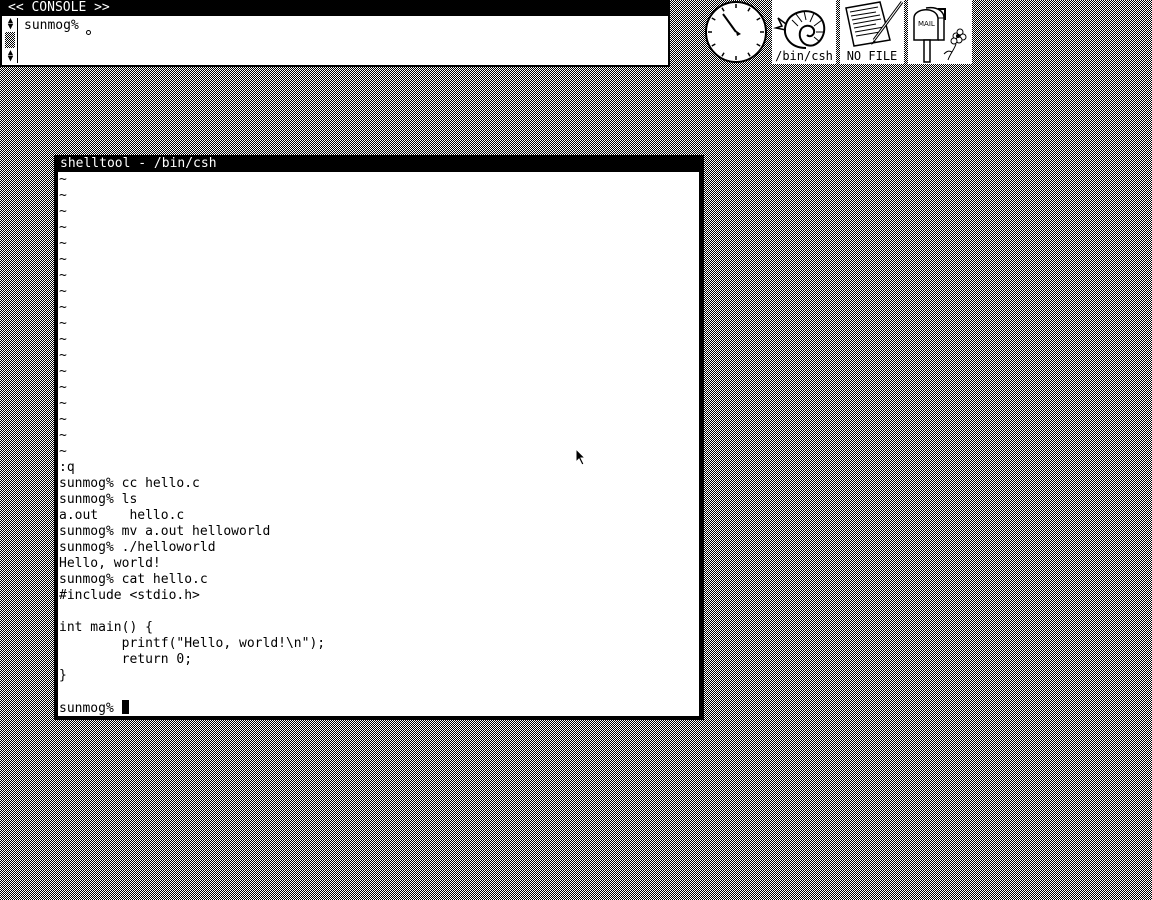 The height and width of the screenshot is (900, 1152). Describe the element at coordinates (110, 563) in the screenshot. I see `terminal-line: Hello, world!` at that location.